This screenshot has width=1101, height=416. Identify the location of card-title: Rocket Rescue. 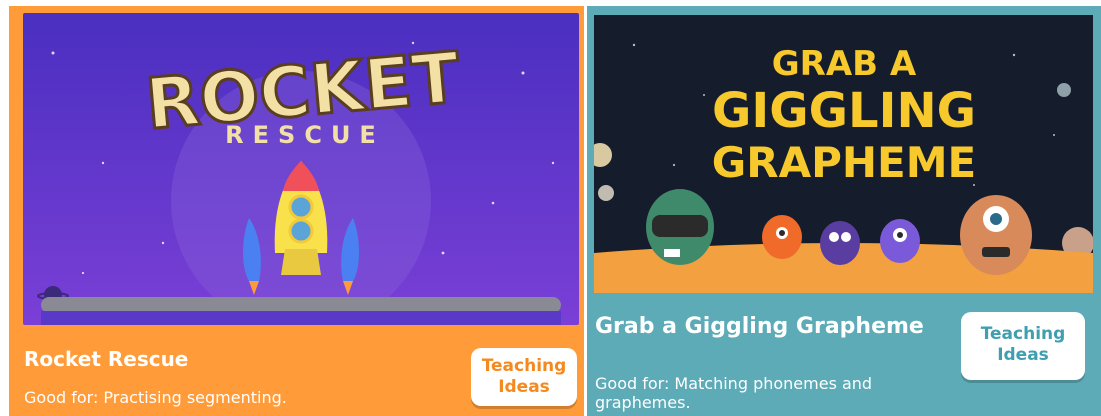
(106, 359).